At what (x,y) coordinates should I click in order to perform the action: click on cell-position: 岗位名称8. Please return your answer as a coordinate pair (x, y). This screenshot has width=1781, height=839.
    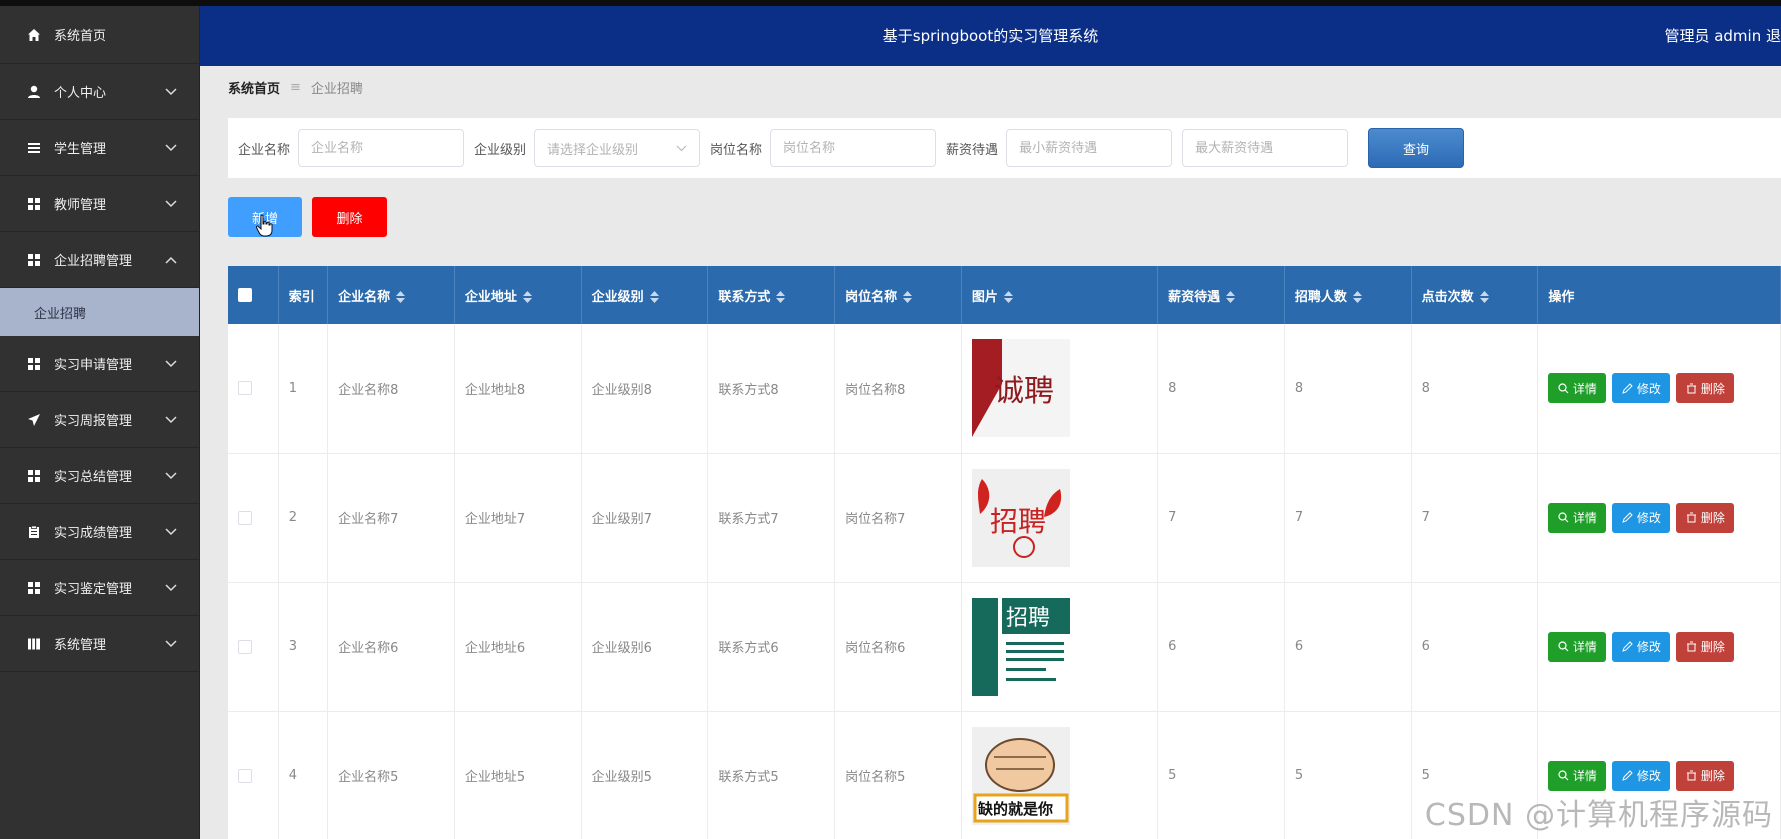
    Looking at the image, I should click on (898, 389).